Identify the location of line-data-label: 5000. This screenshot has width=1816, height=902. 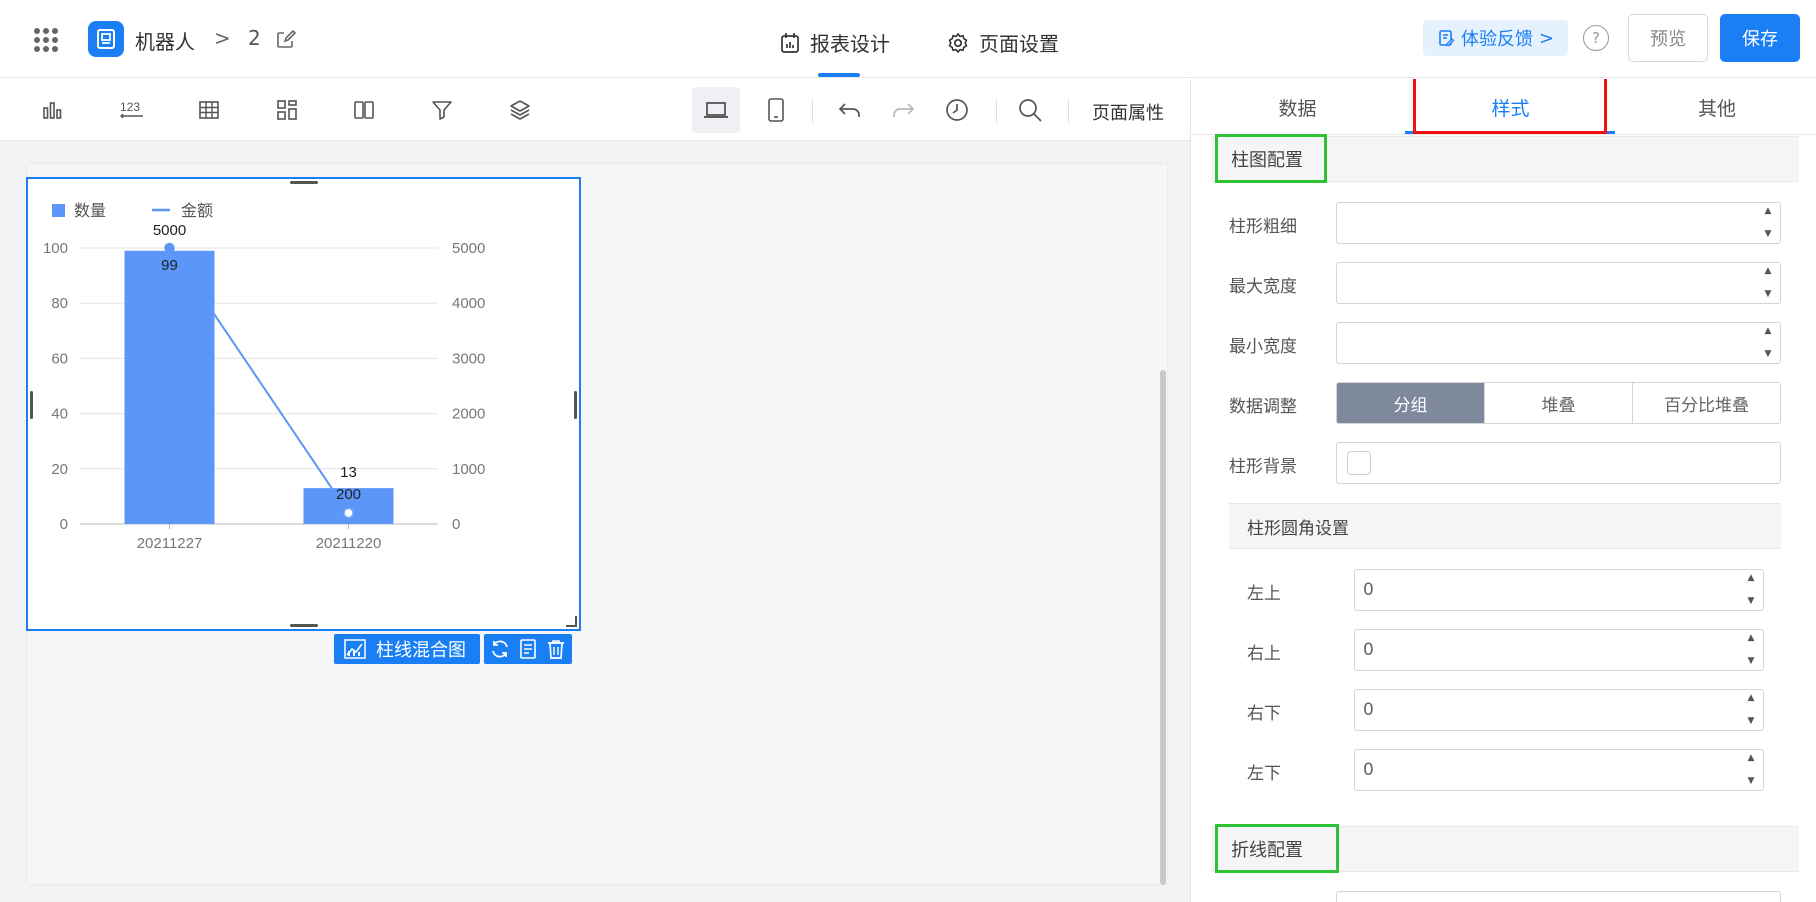
(169, 230).